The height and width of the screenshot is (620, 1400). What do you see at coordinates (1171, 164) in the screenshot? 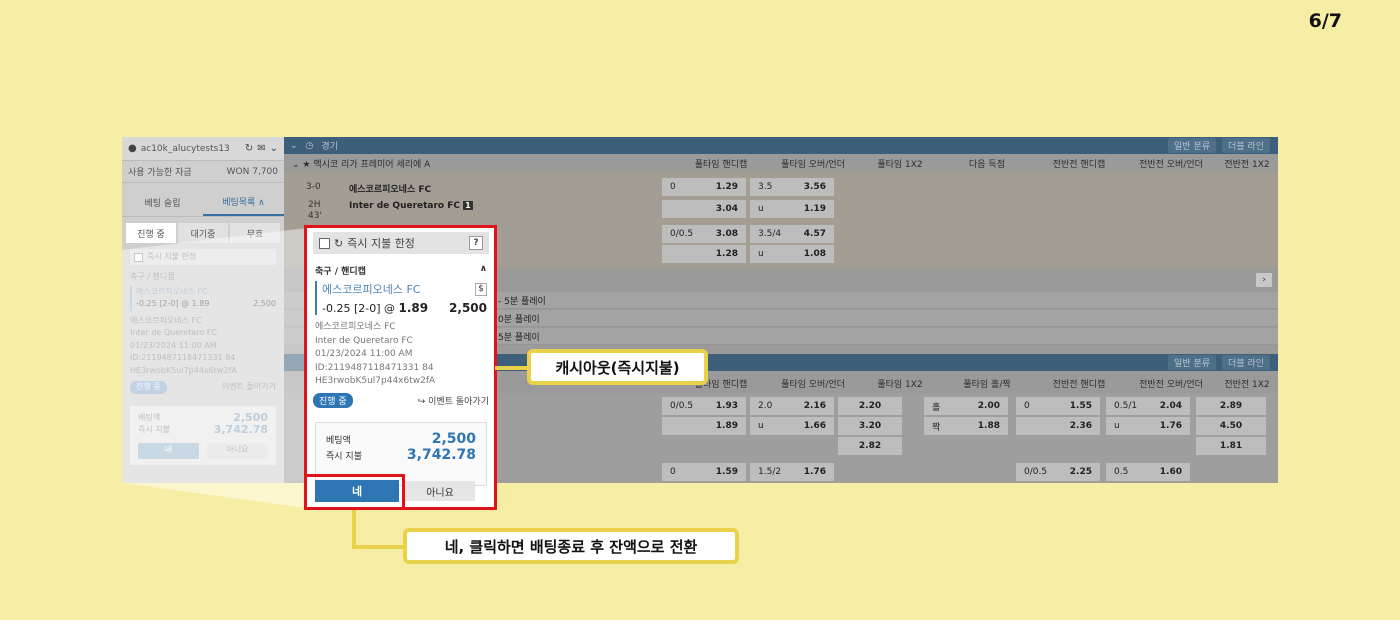
I see `col-1h-over-under: 전반전 오버/언더` at bounding box center [1171, 164].